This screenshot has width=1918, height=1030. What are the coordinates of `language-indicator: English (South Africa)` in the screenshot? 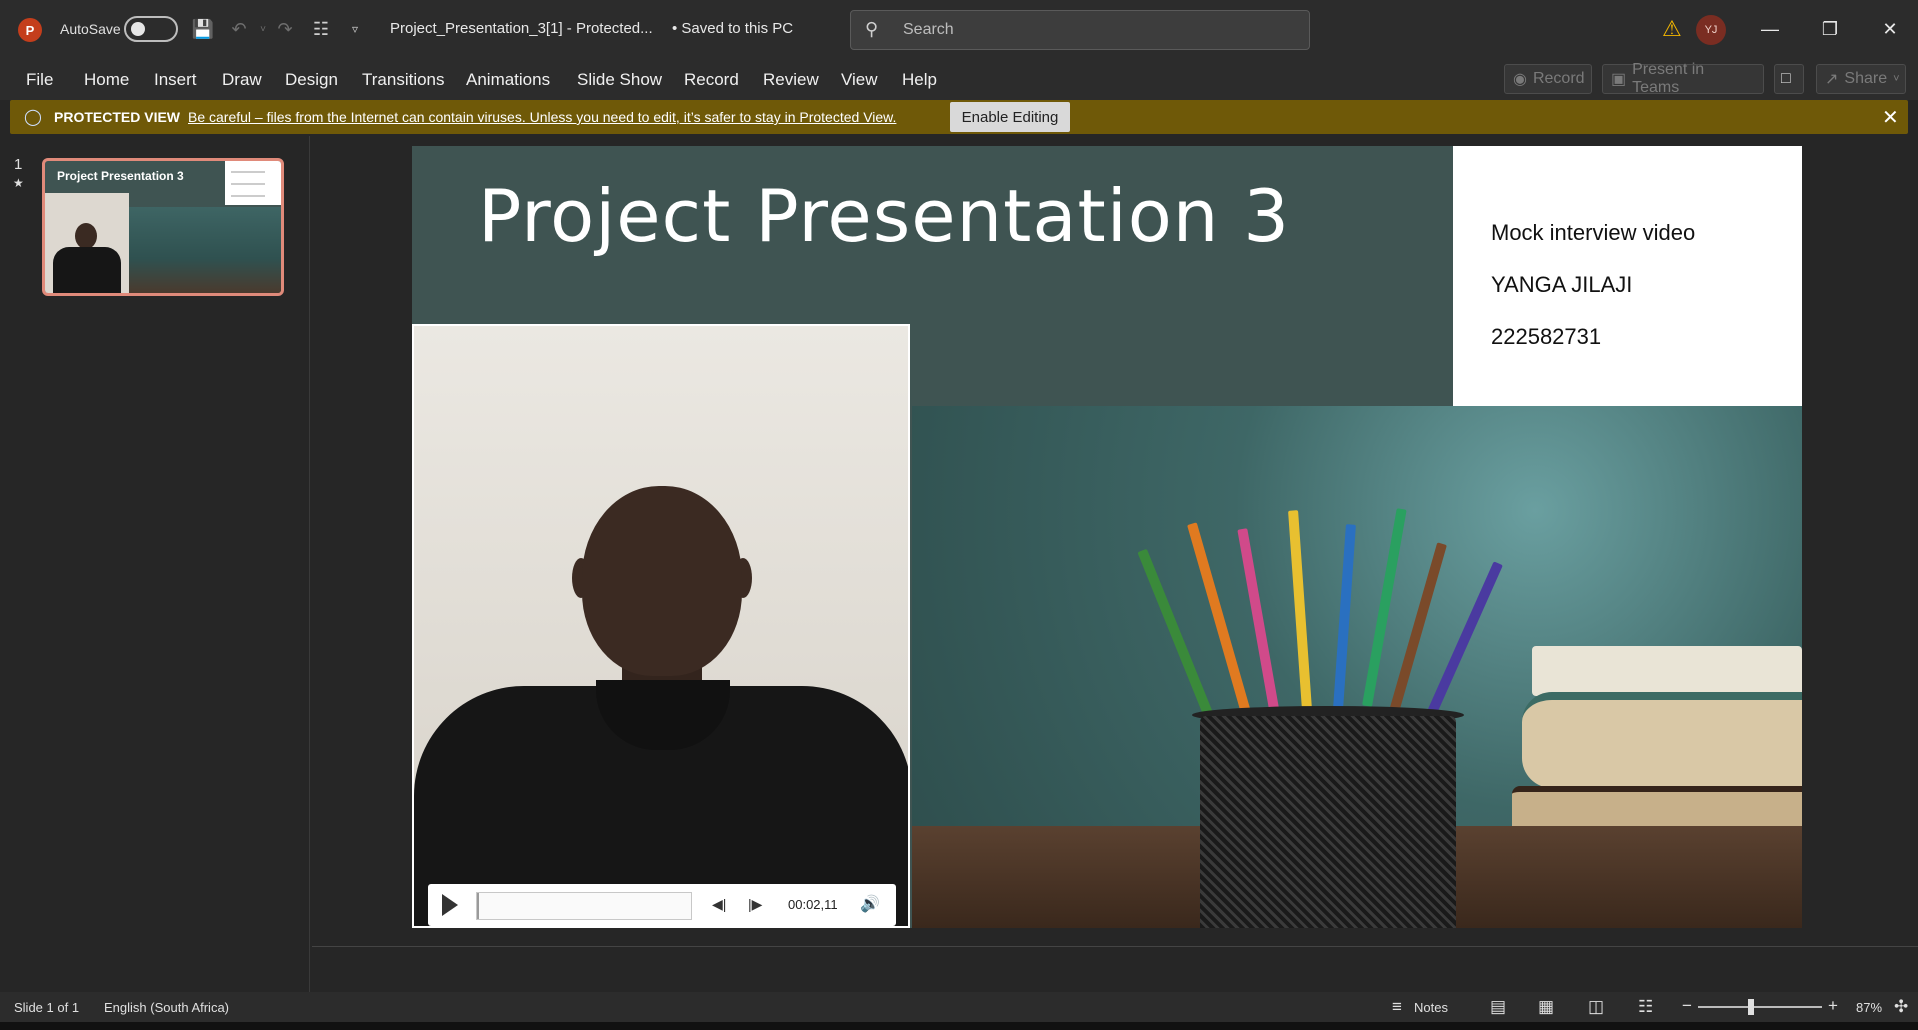 It's located at (166, 1007).